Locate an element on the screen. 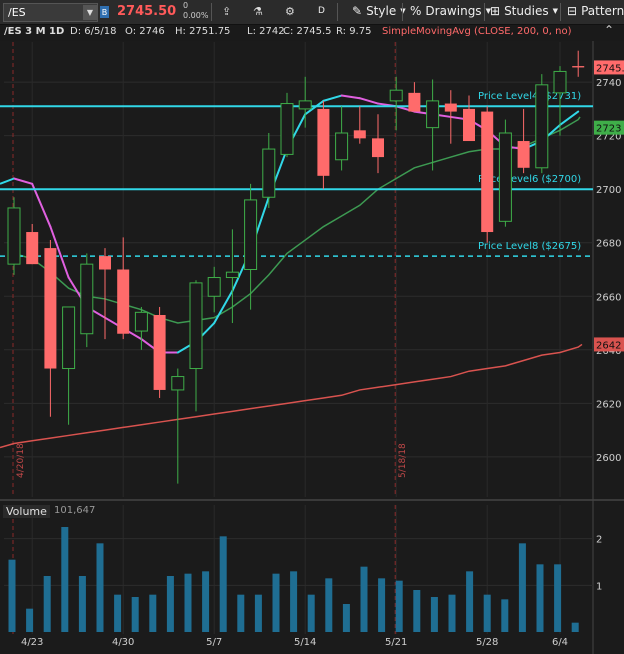  price-level-label: Price Level6 ($2700) is located at coordinates (529, 179).